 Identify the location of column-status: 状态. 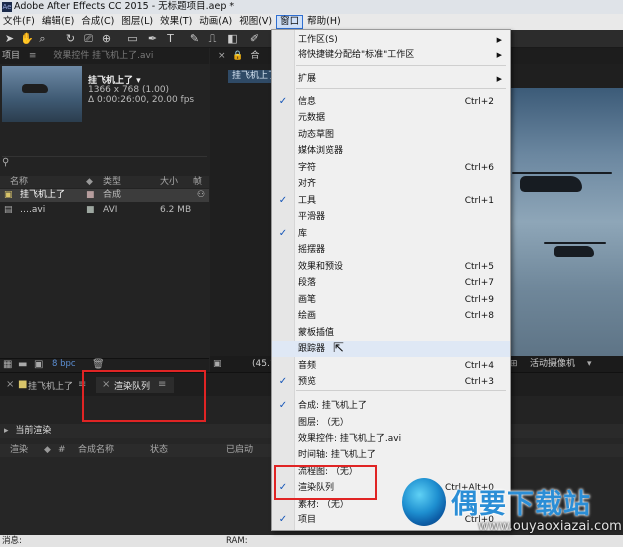
(159, 450).